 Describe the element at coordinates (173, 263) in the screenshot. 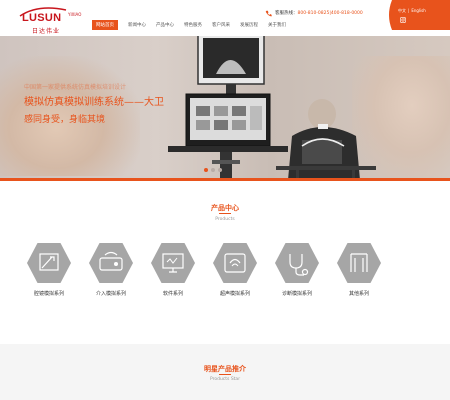

I see `software-icon` at that location.